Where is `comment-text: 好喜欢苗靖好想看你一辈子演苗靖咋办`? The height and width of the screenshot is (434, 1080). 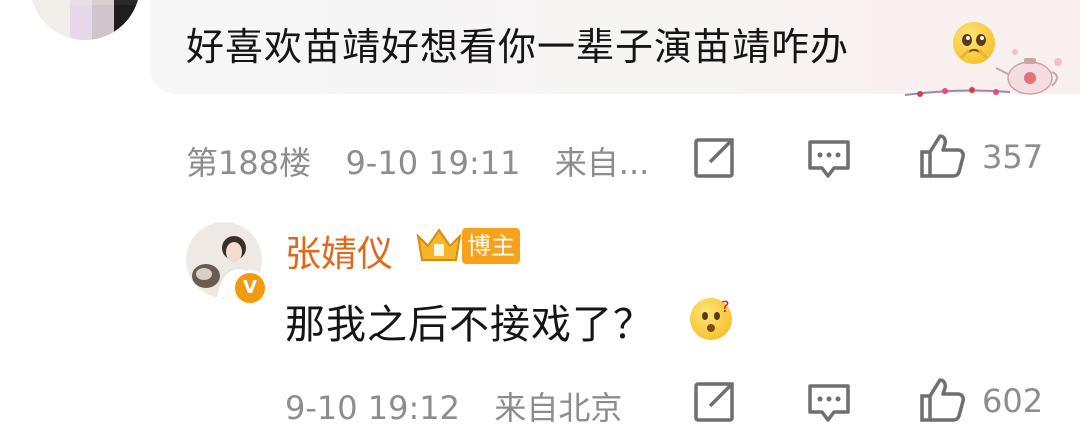 comment-text: 好喜欢苗靖好想看你一辈子演苗靖咋办 is located at coordinates (518, 47).